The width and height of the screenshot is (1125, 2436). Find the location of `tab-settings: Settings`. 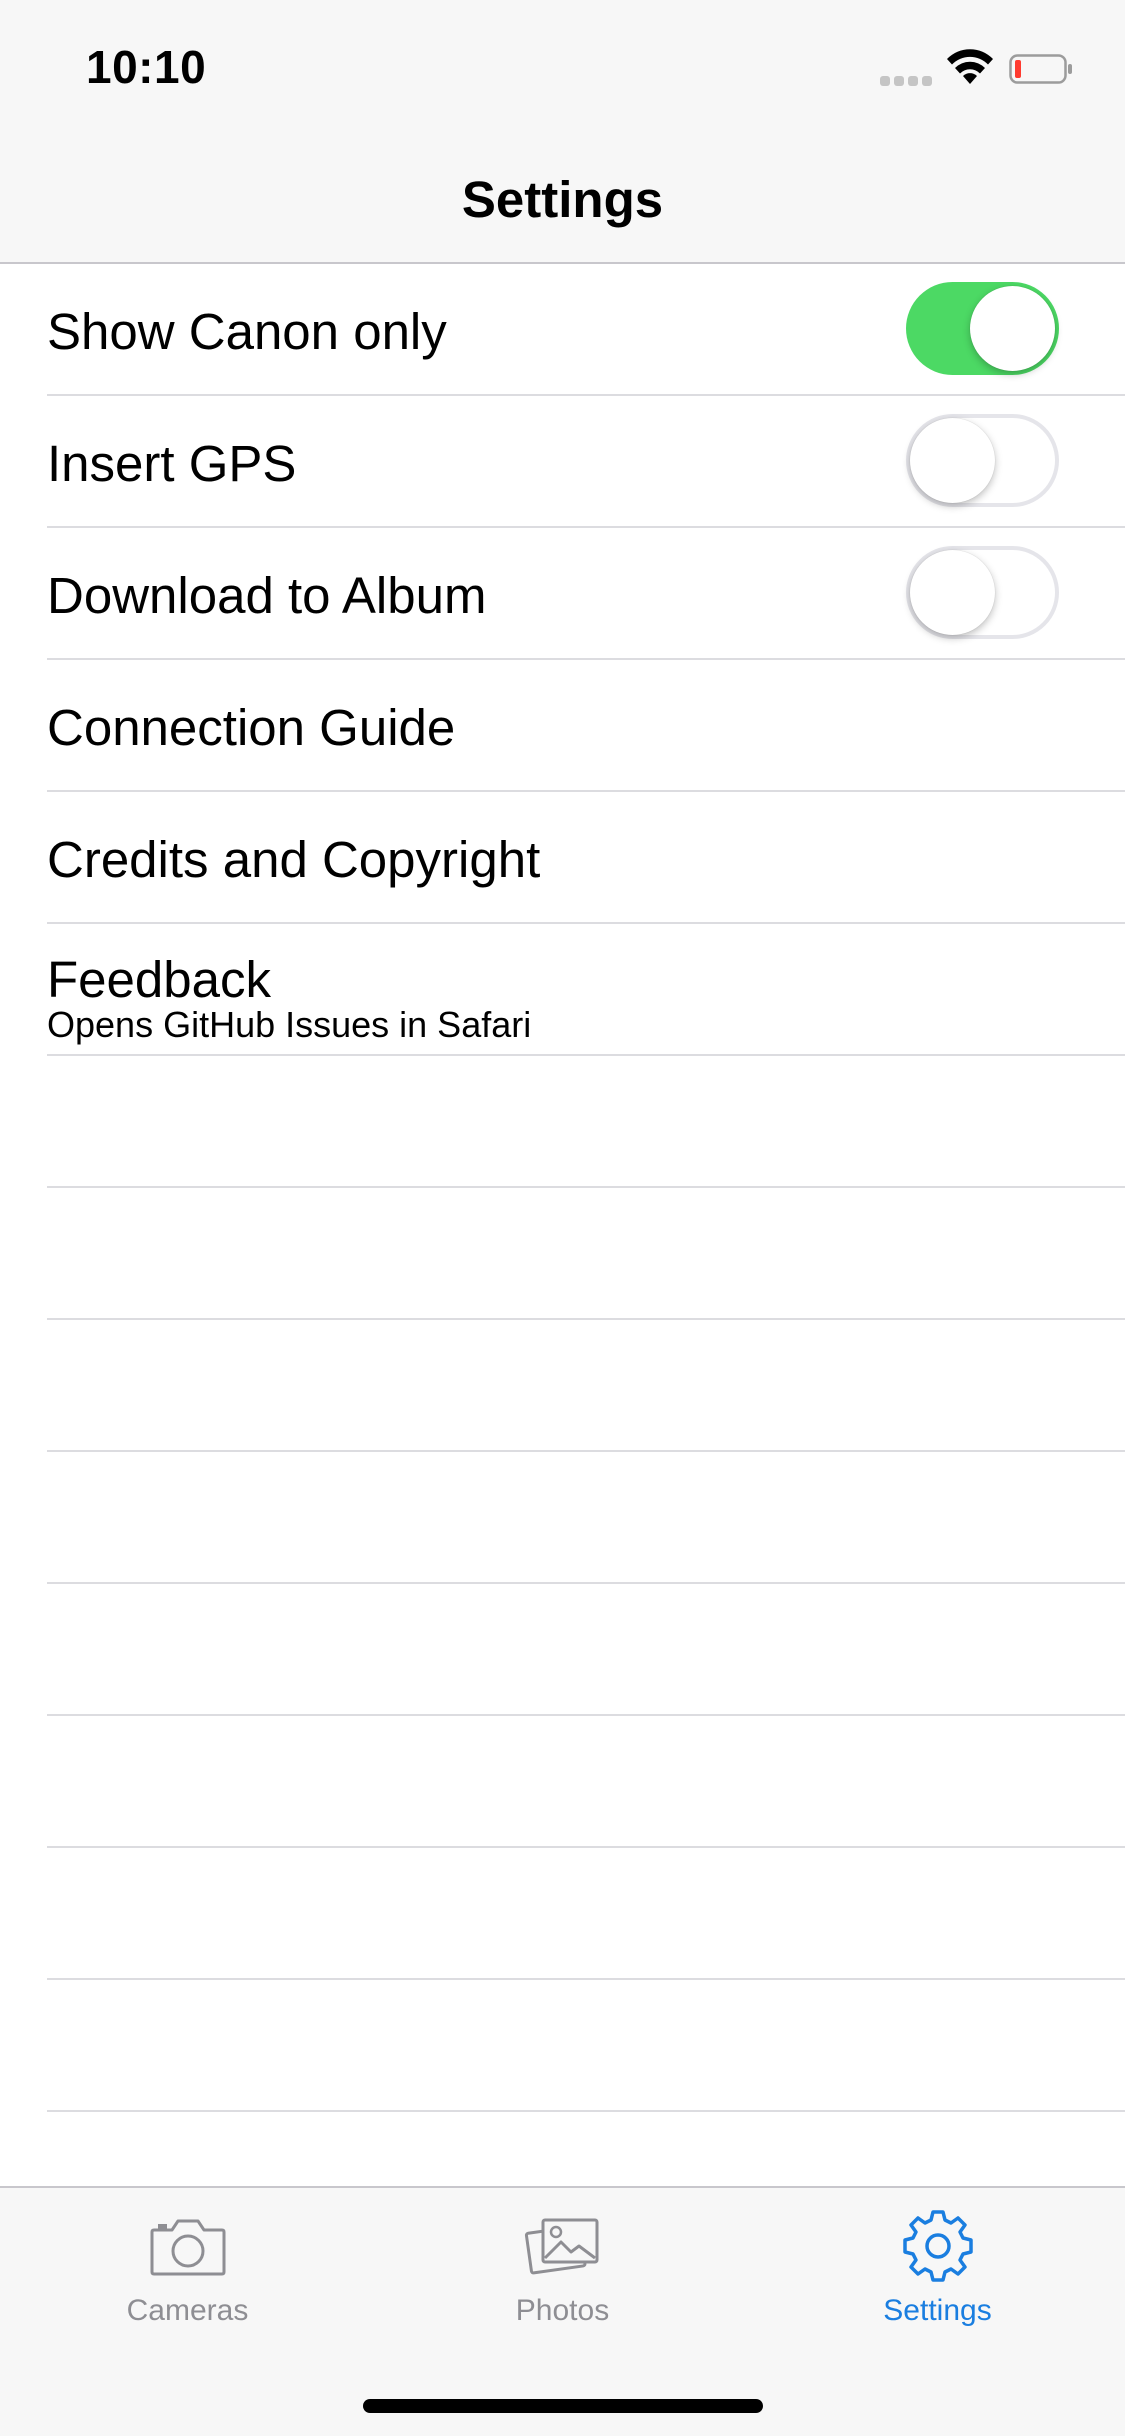

tab-settings: Settings is located at coordinates (937, 2268).